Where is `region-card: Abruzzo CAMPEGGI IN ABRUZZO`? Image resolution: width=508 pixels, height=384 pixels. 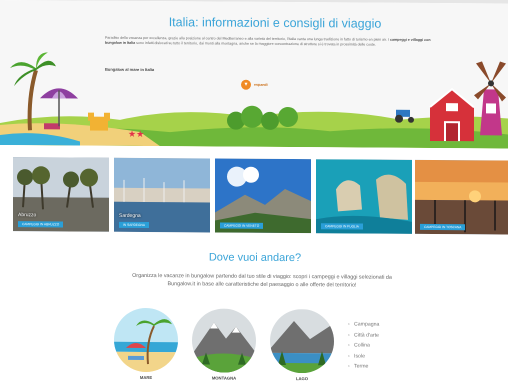
region-card: Abruzzo CAMPEGGI IN ABRUZZO is located at coordinates (61, 194).